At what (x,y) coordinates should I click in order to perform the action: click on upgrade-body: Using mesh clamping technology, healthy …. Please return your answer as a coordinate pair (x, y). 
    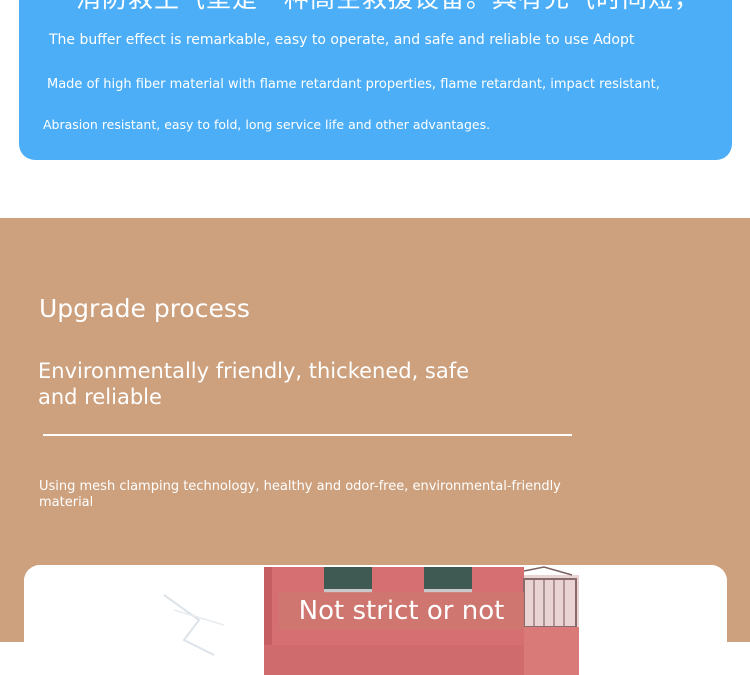
    Looking at the image, I should click on (300, 494).